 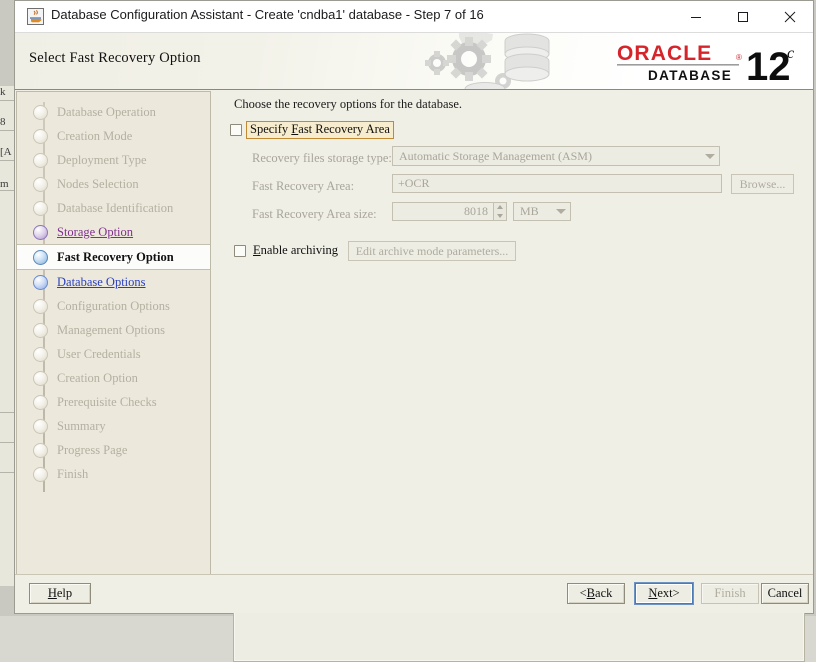 I want to click on svg-text: ORACLE, so click(x=664, y=53).